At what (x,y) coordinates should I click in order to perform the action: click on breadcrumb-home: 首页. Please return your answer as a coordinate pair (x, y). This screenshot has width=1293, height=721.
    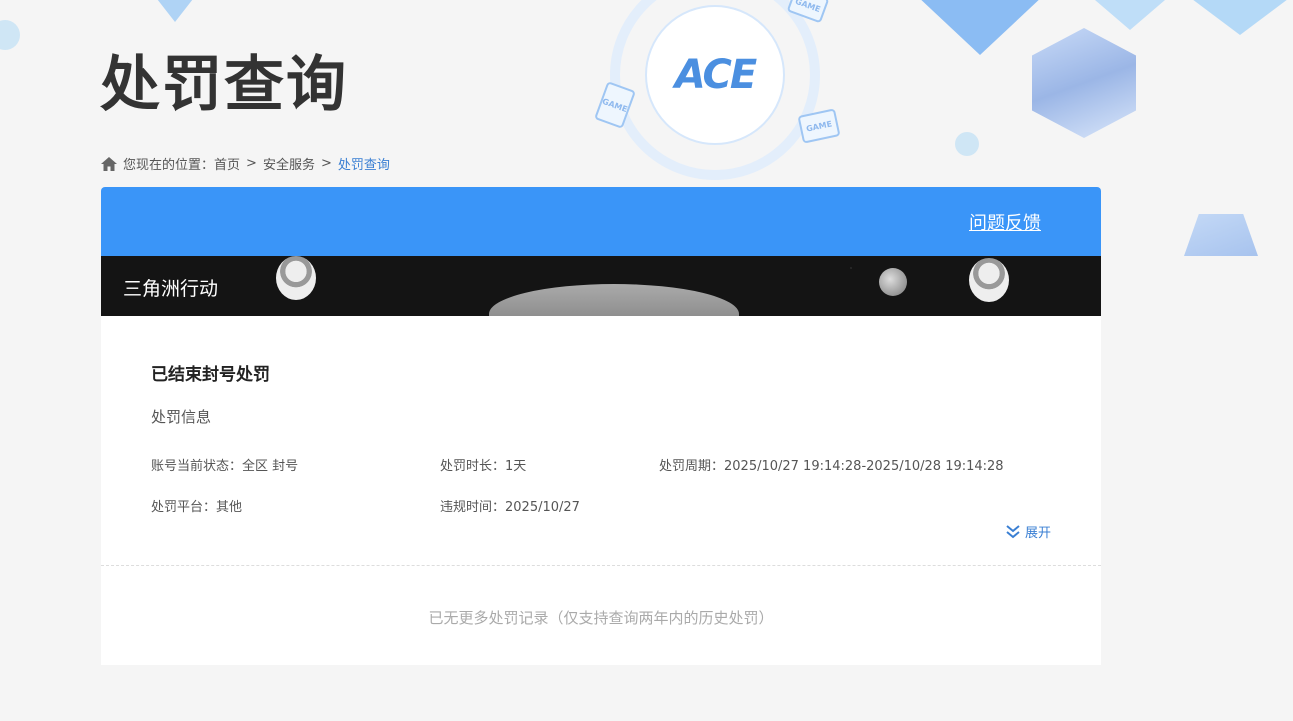
    Looking at the image, I should click on (227, 163).